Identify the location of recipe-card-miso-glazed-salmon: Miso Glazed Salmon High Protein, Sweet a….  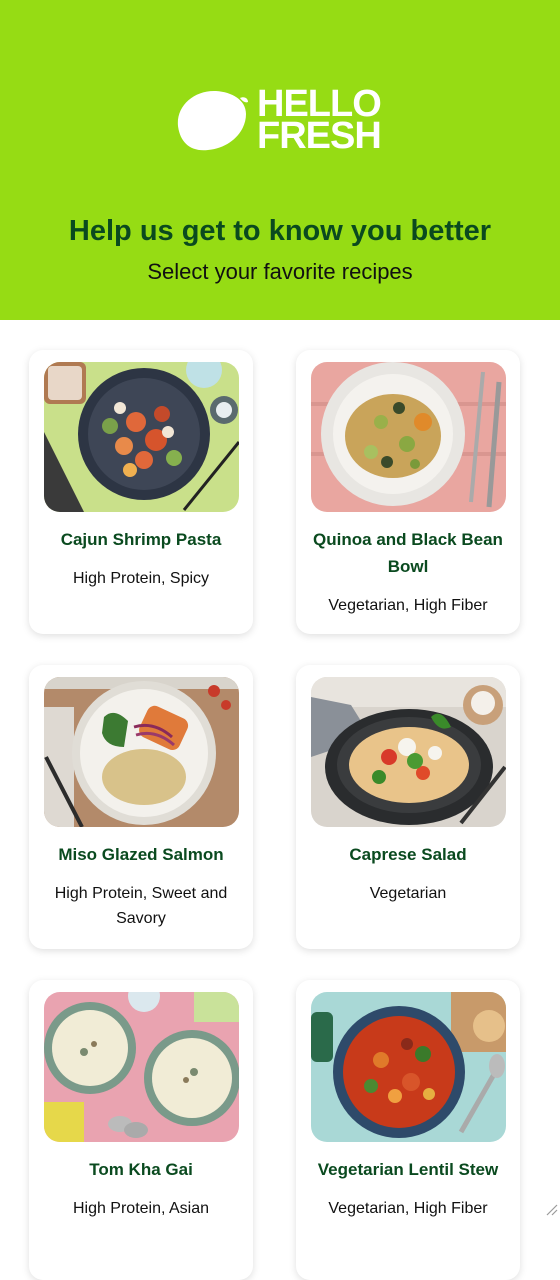
(141, 807).